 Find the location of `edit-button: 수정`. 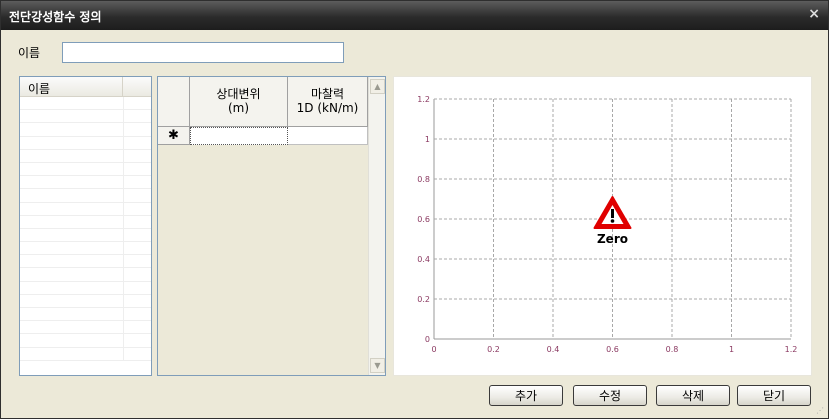

edit-button: 수정 is located at coordinates (610, 395).